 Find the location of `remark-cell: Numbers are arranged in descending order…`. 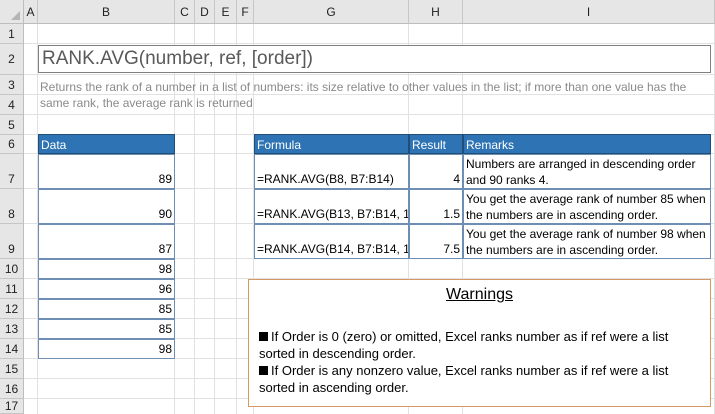

remark-cell: Numbers are arranged in descending order… is located at coordinates (587, 171).